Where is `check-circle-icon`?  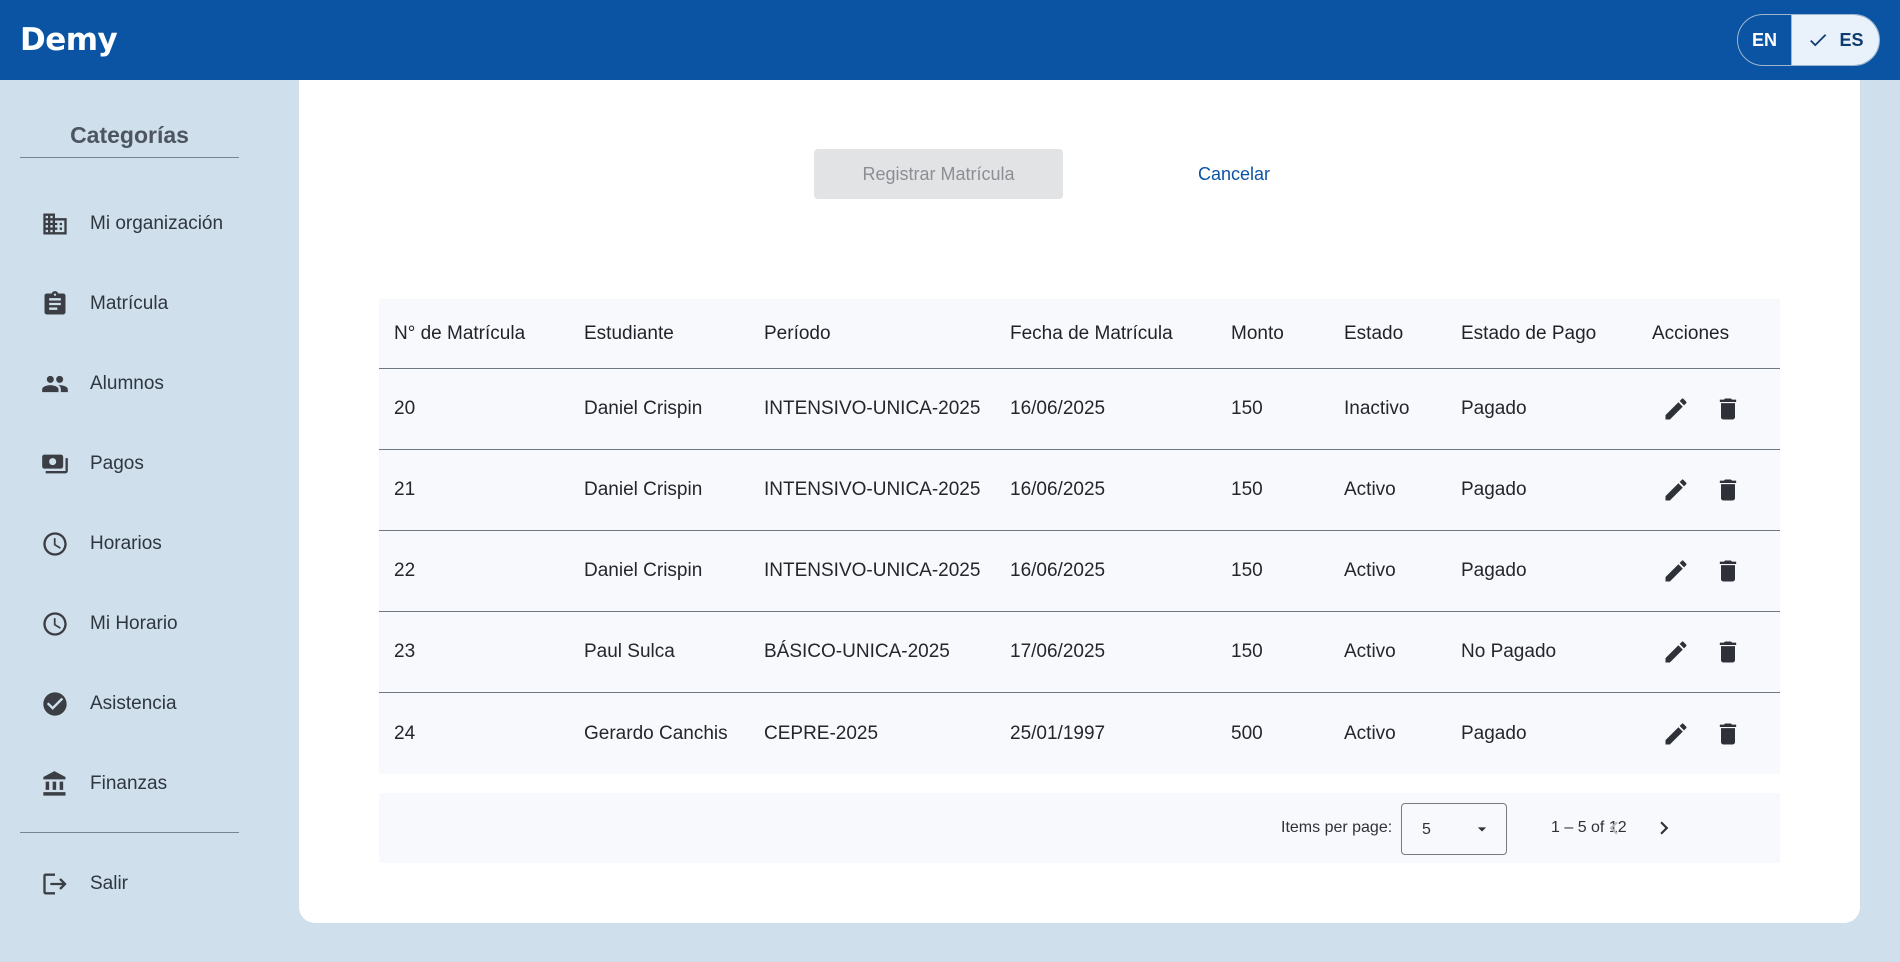
check-circle-icon is located at coordinates (55, 704).